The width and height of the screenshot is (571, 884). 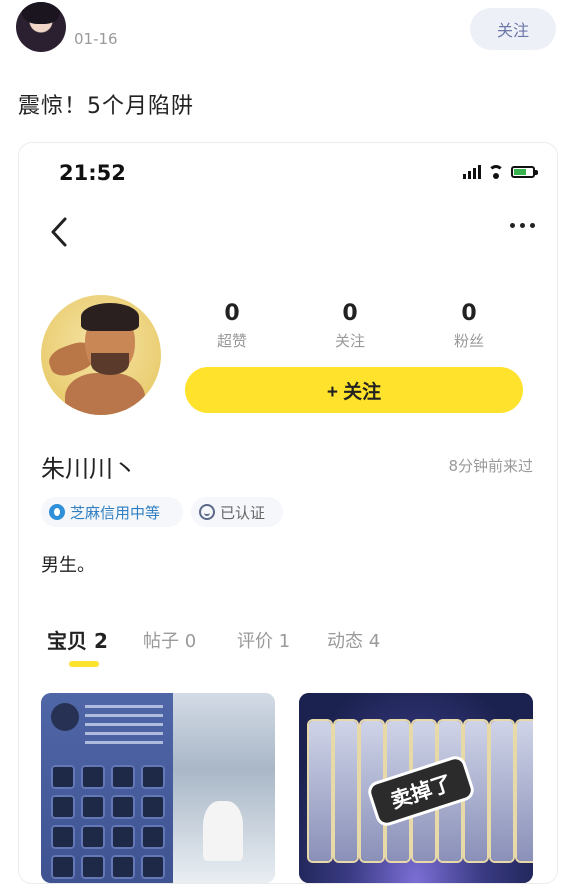 I want to click on tab-items: 宝贝 2, so click(x=77, y=639).